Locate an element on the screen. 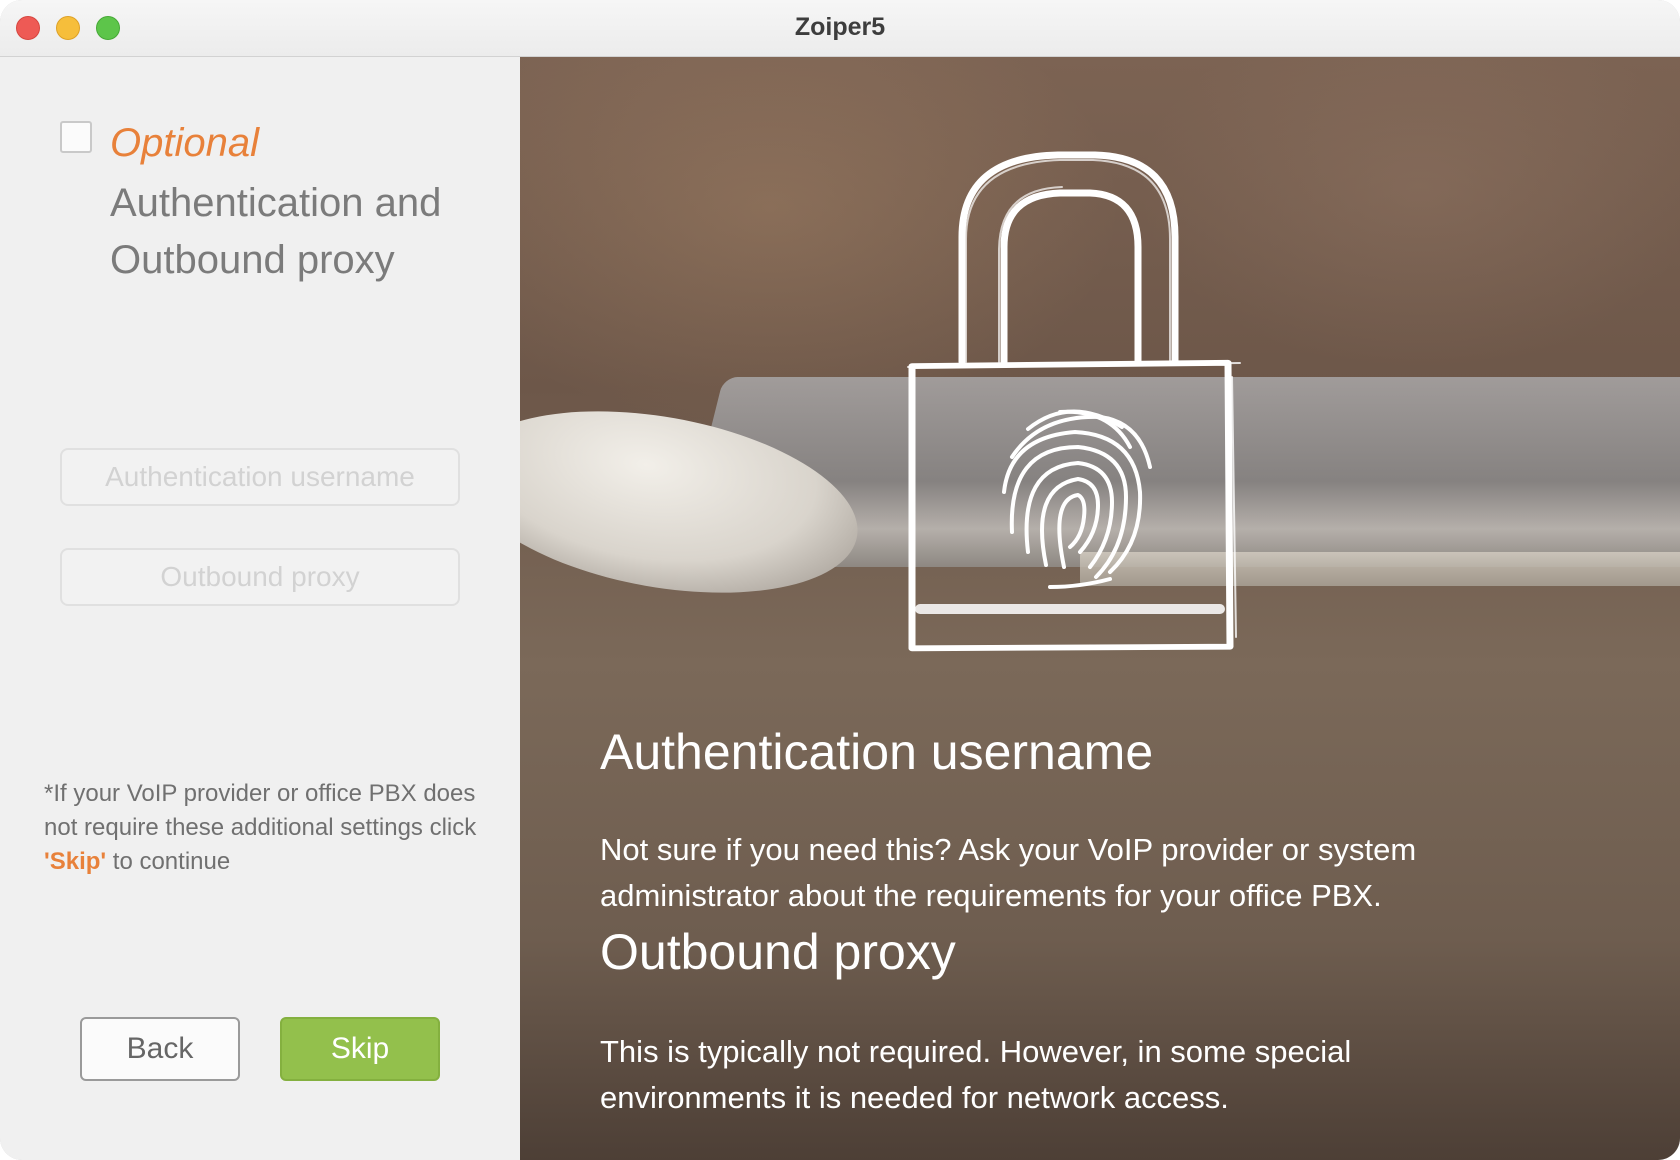 Image resolution: width=1680 pixels, height=1160 pixels. step-heading: Authentication and Outbound proxy is located at coordinates (276, 231).